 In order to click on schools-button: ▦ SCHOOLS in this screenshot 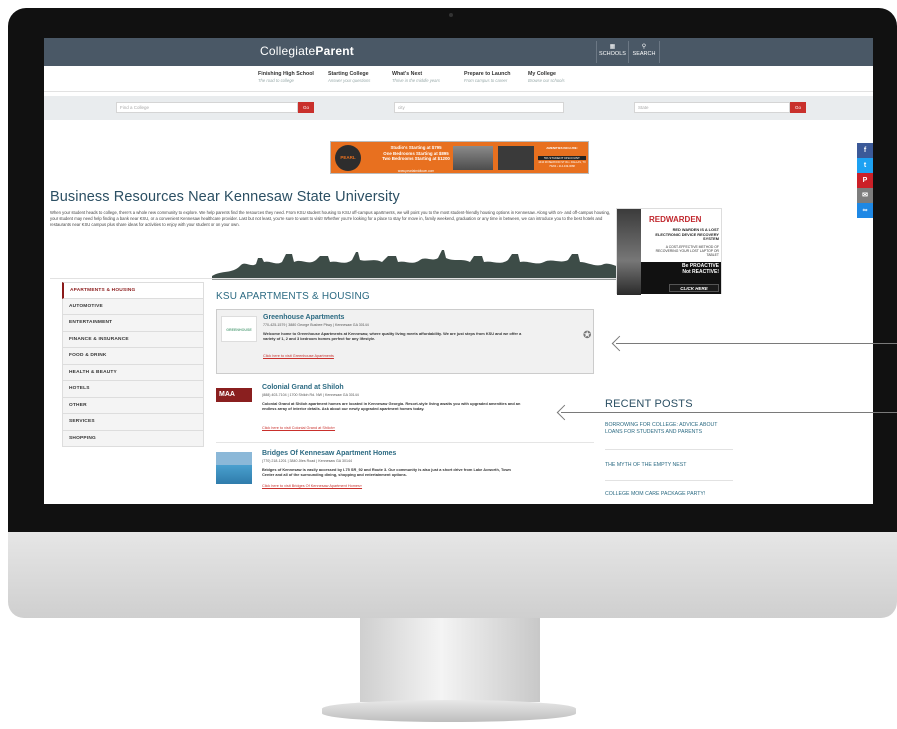, I will do `click(612, 52)`.